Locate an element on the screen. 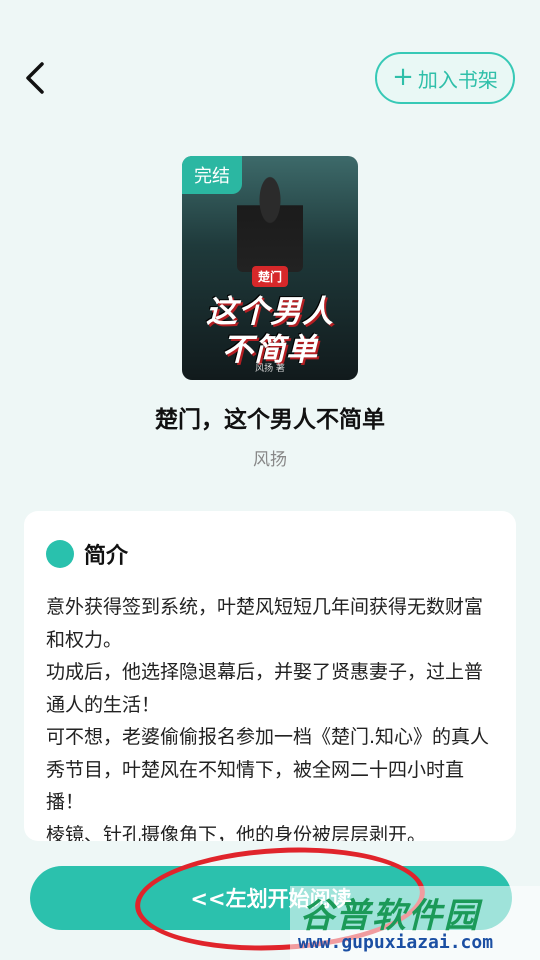 This screenshot has height=960, width=540. intro-dot-icon is located at coordinates (60, 554).